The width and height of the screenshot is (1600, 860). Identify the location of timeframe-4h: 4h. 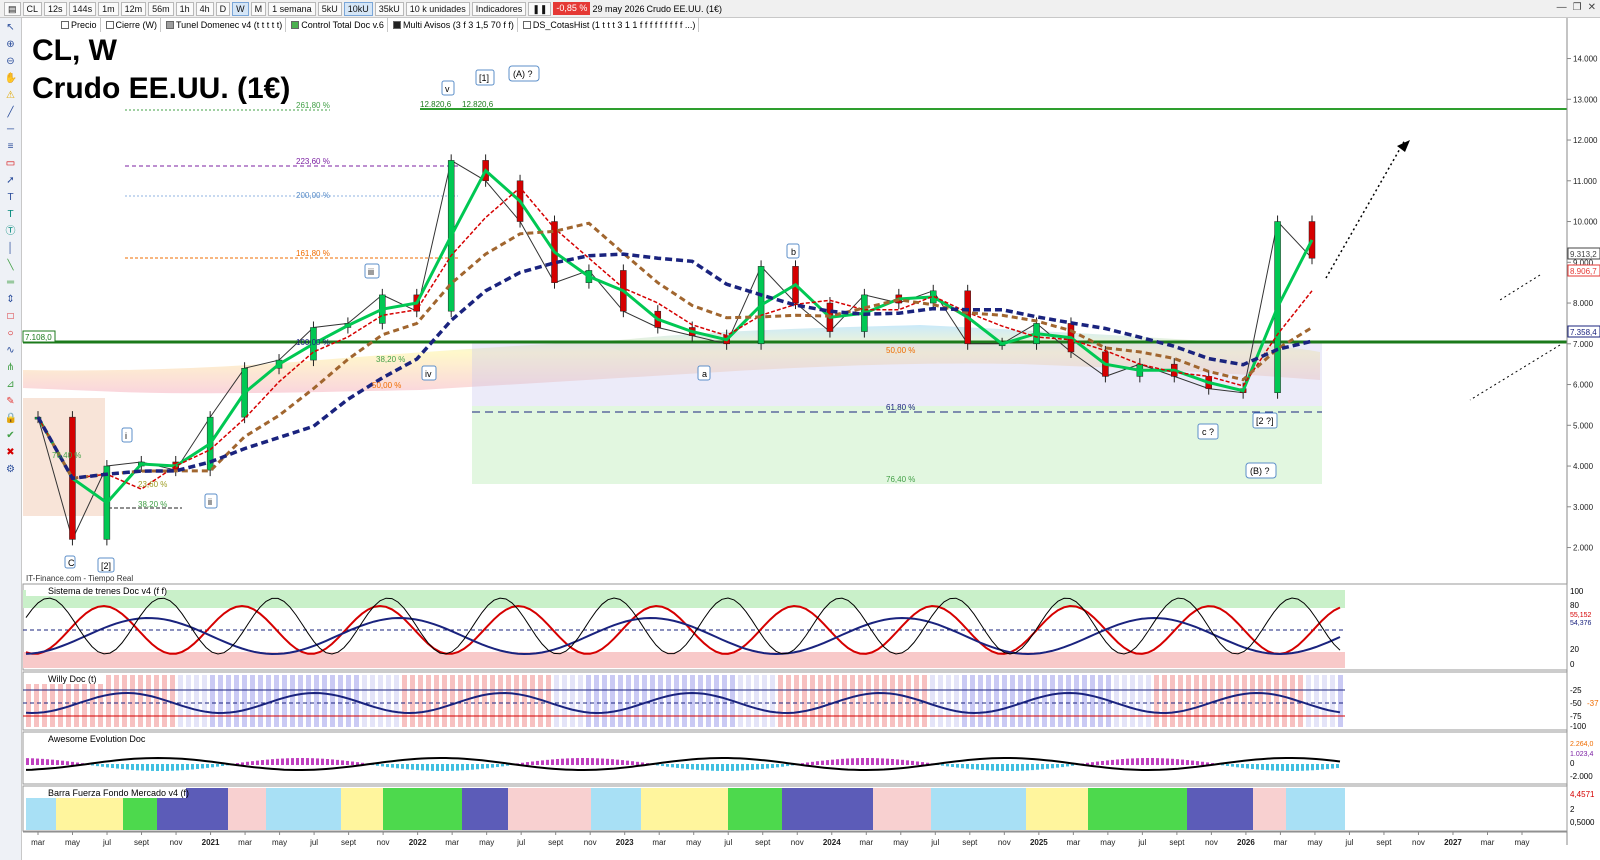
(204, 8).